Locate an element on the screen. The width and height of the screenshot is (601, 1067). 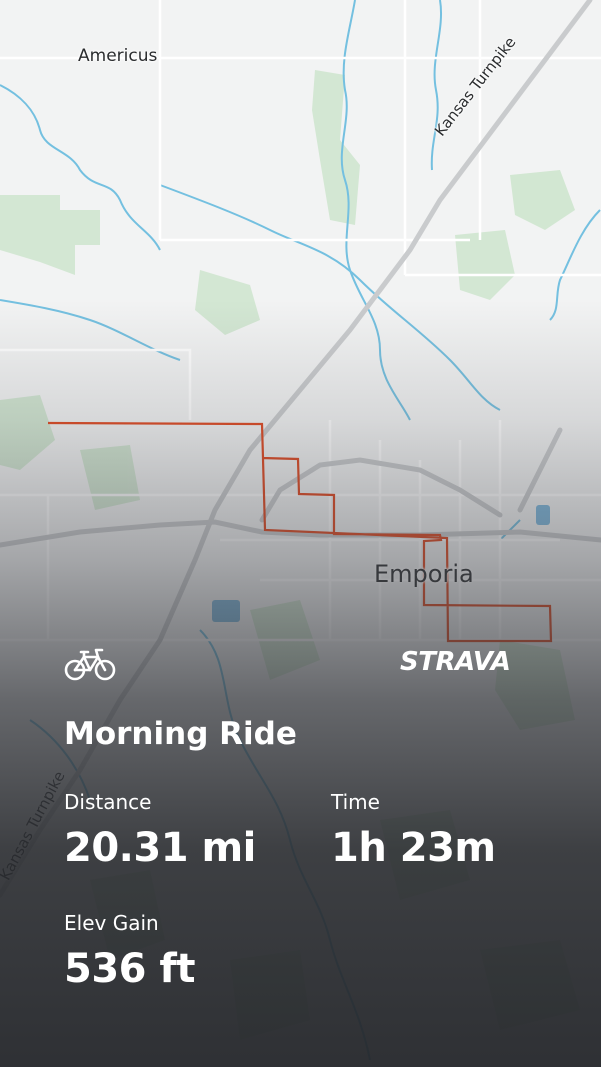
strava-logo: STRAVA is located at coordinates (455, 662).